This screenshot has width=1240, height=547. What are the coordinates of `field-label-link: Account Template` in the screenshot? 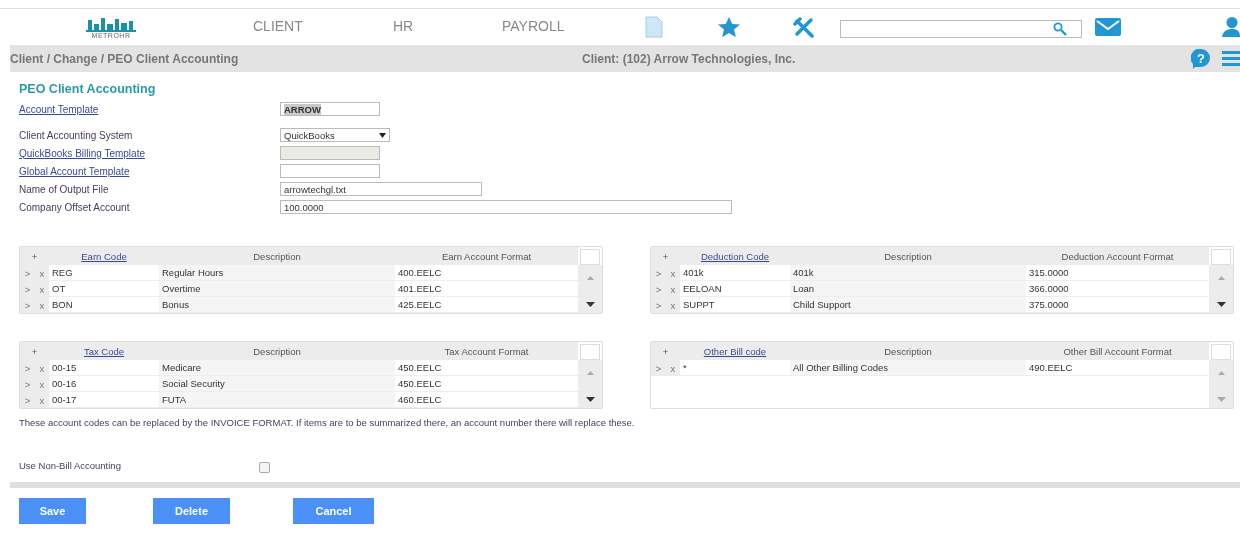 It's located at (149, 109).